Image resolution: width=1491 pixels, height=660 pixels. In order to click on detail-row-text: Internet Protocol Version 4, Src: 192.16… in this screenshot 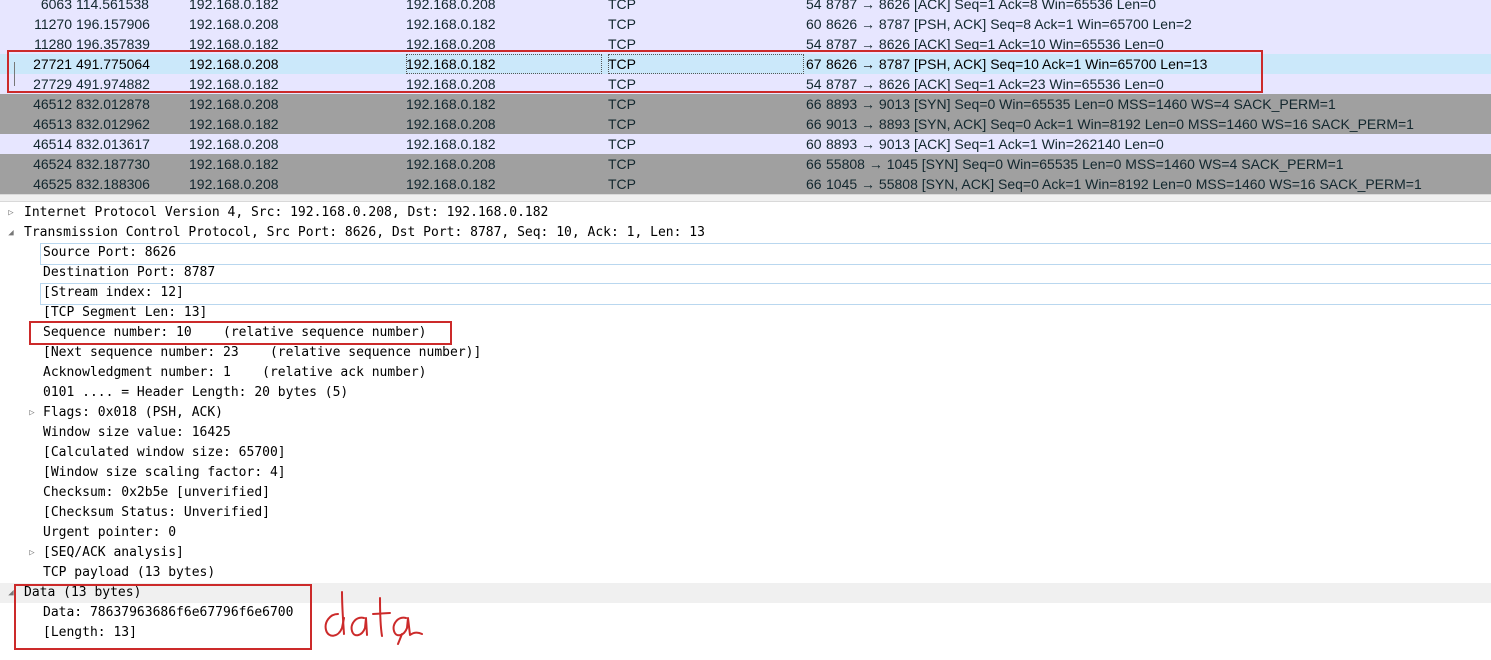, I will do `click(286, 212)`.